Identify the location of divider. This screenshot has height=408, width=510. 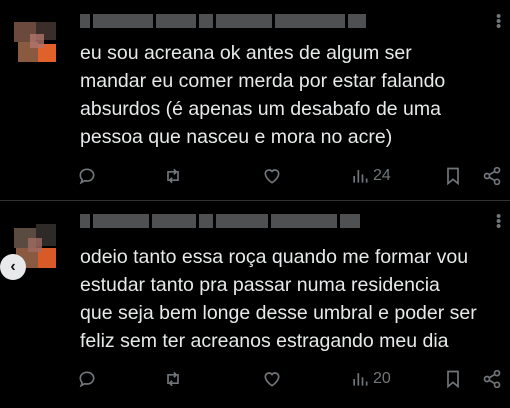
(255, 200).